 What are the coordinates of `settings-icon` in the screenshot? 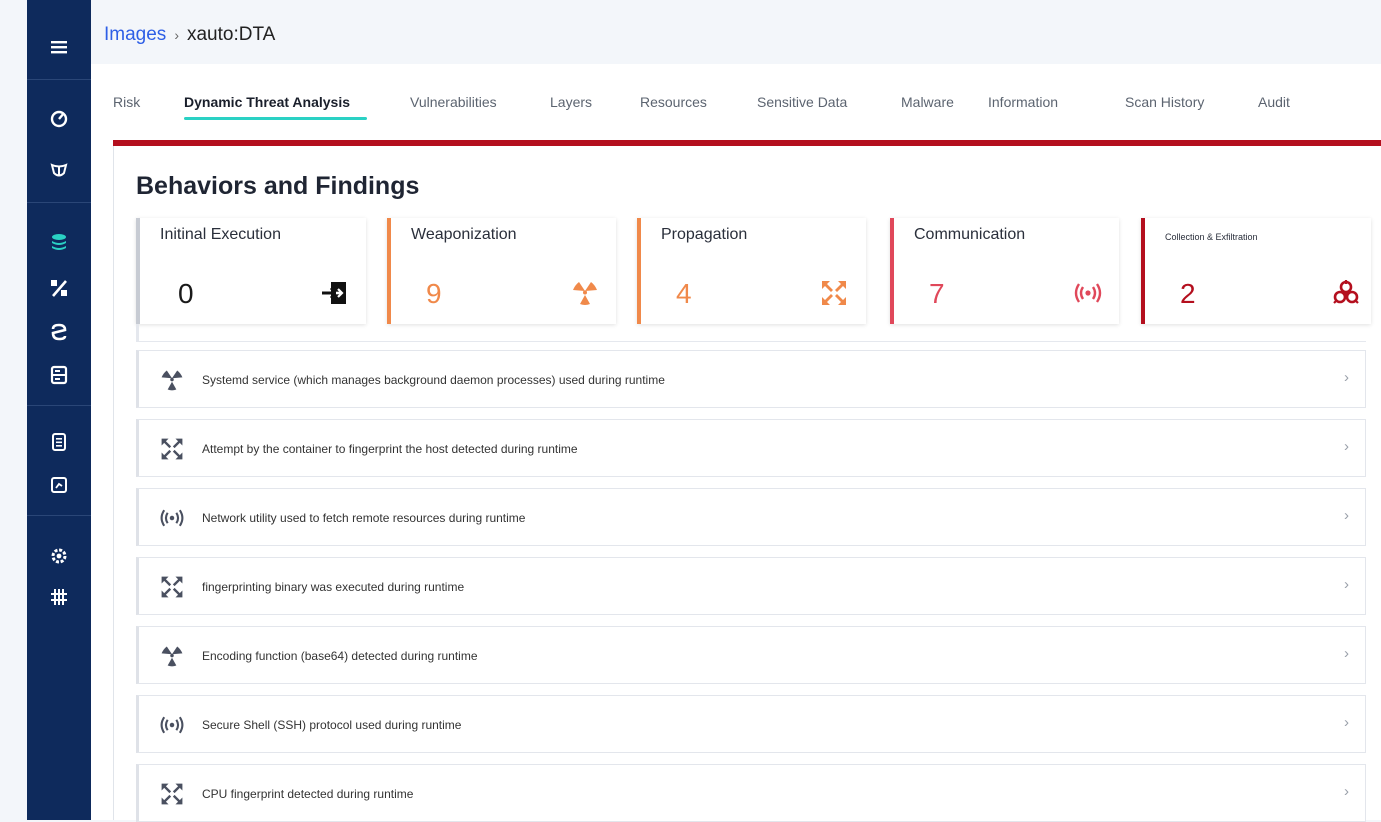 It's located at (59, 556).